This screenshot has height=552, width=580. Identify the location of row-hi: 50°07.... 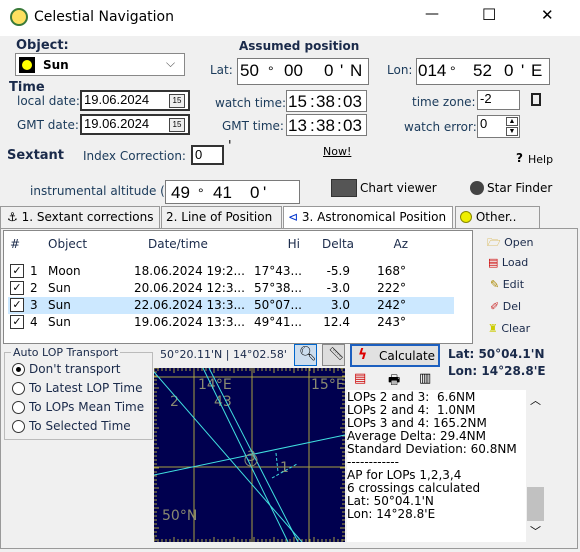
(278, 305).